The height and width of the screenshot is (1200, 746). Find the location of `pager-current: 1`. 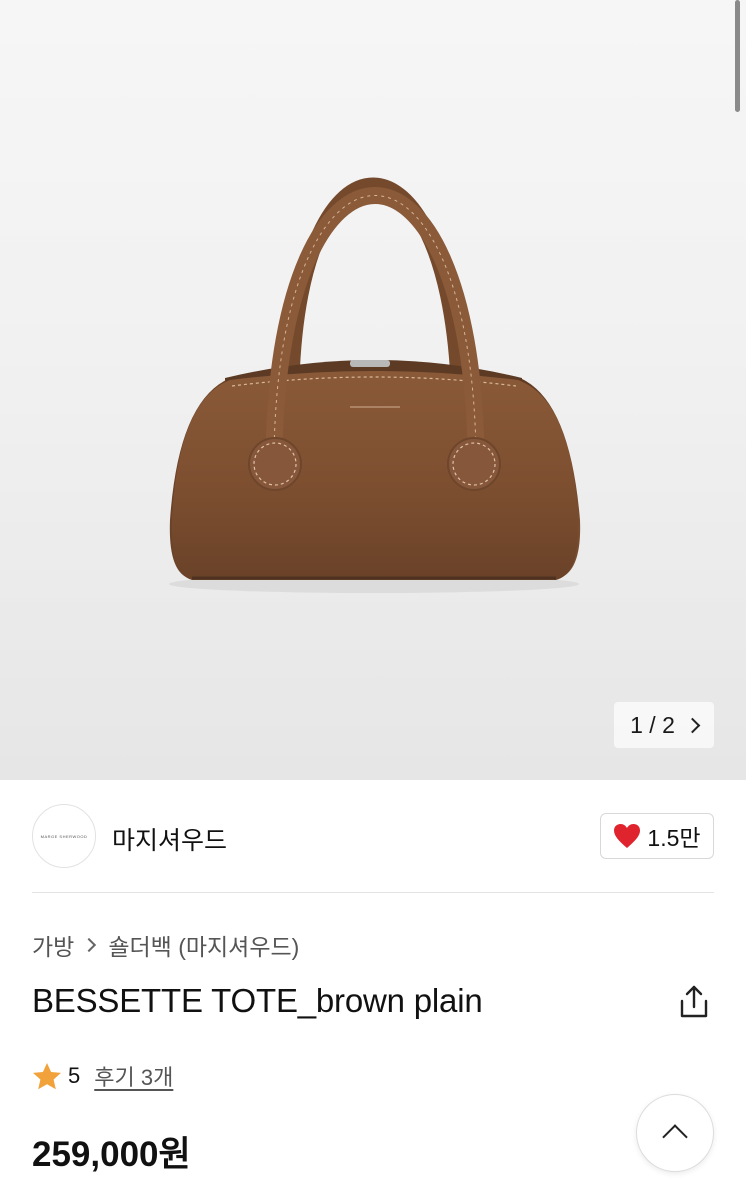

pager-current: 1 is located at coordinates (636, 724).